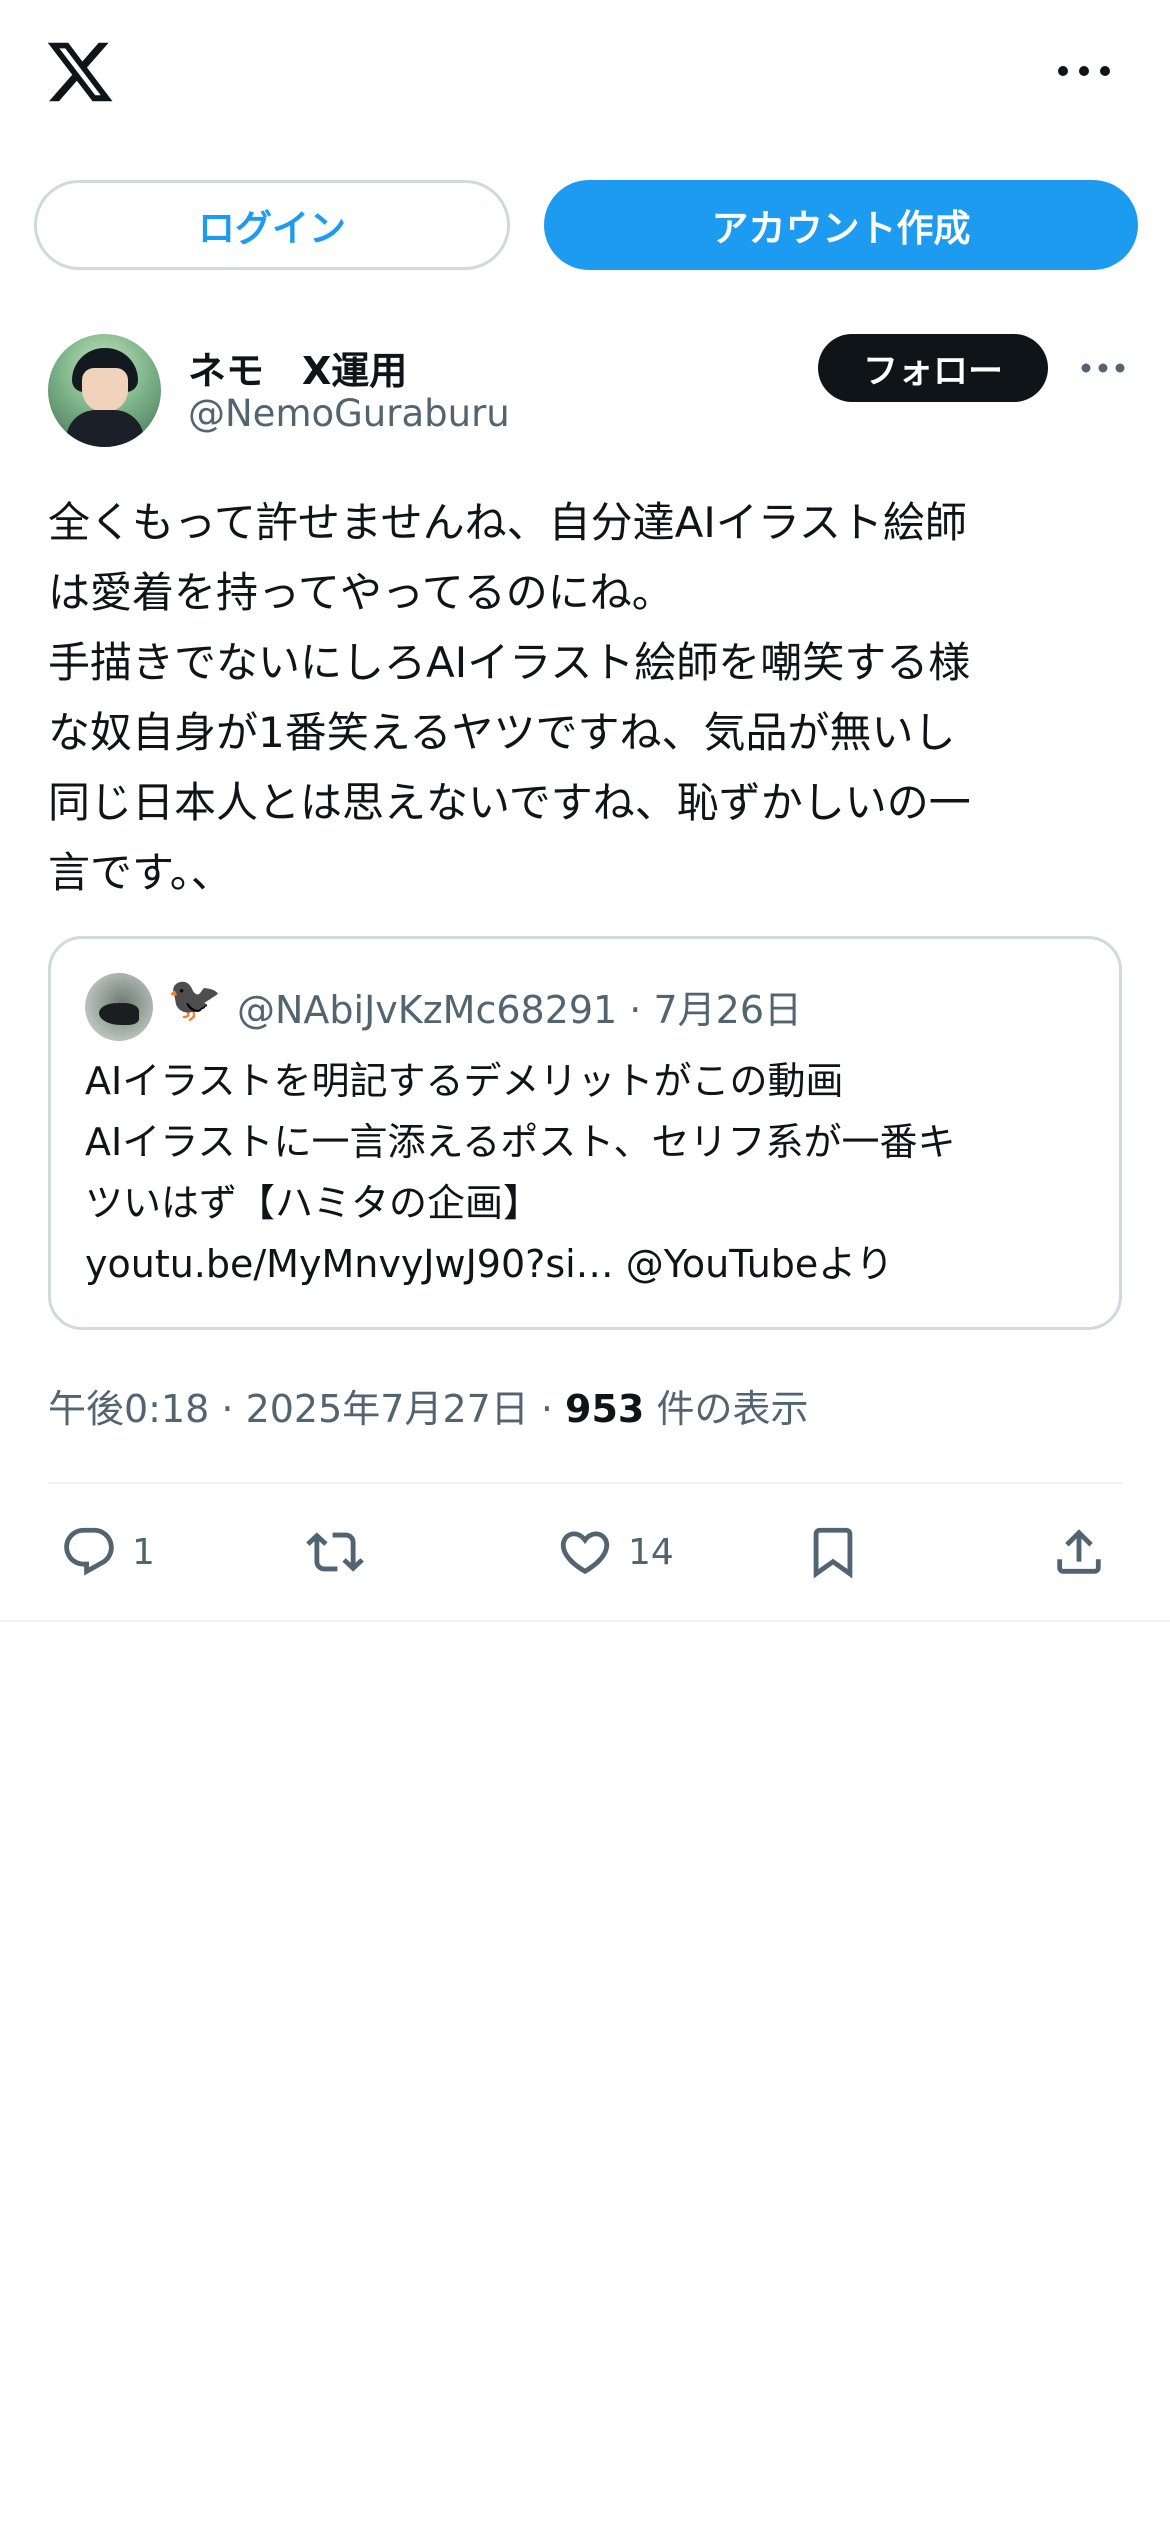 This screenshot has height=2532, width=1170. Describe the element at coordinates (349, 413) in the screenshot. I see `author-handle: @NemoGuraburu` at that location.